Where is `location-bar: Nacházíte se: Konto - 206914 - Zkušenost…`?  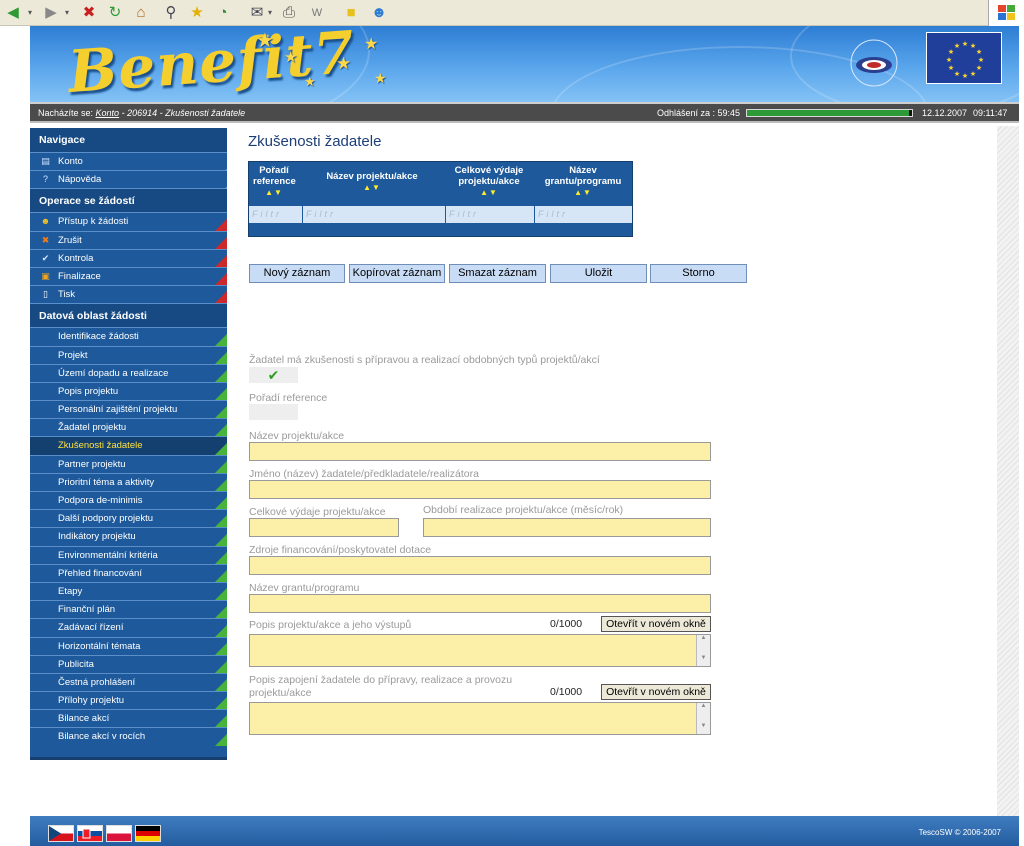
location-bar: Nacházíte se: Konto - 206914 - Zkušenost… is located at coordinates (524, 112).